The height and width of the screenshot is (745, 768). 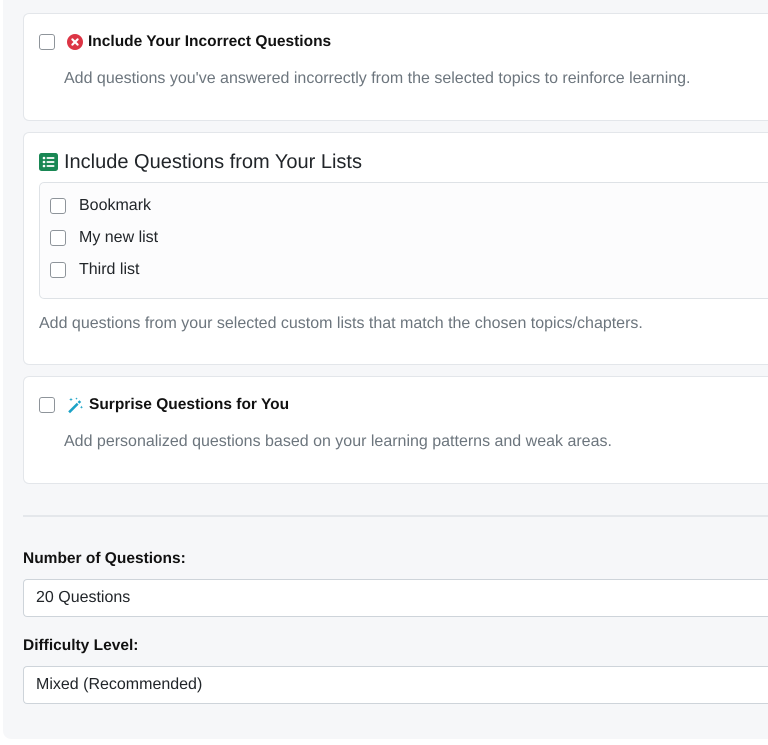 What do you see at coordinates (115, 206) in the screenshot?
I see `list-label: Bookmark` at bounding box center [115, 206].